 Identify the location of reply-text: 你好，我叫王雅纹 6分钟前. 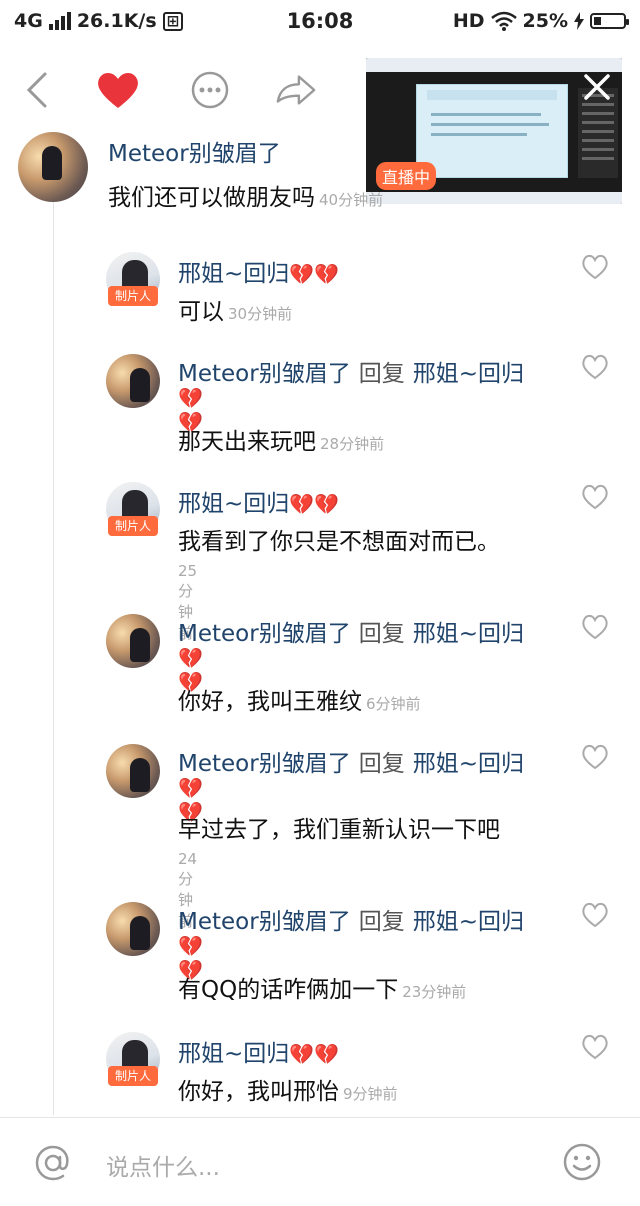
(299, 699).